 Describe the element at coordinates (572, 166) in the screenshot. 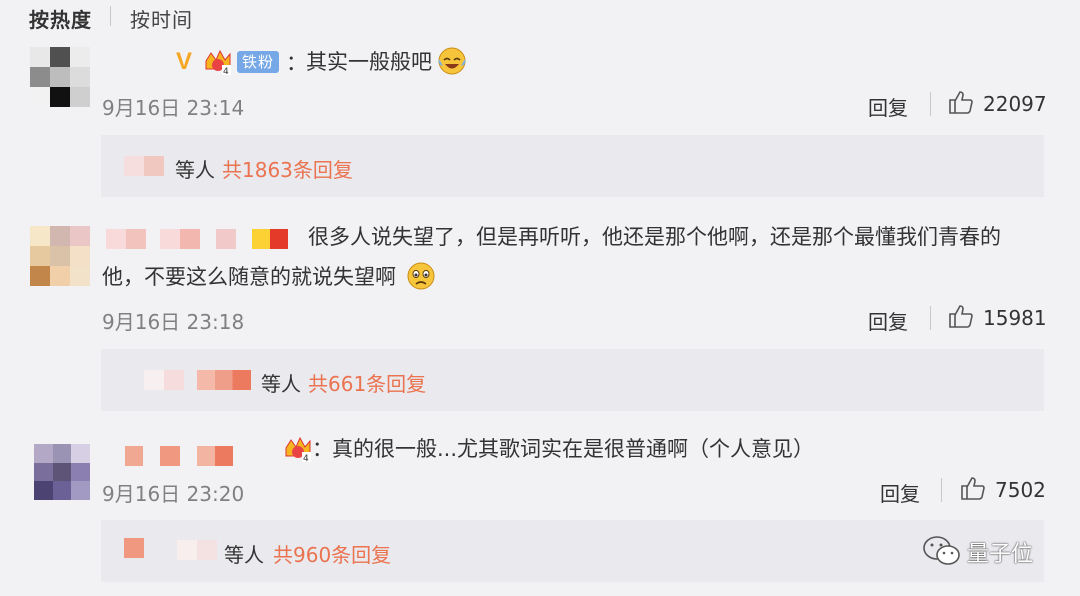

I see `replies-preview: 等人 共1863条回复` at that location.